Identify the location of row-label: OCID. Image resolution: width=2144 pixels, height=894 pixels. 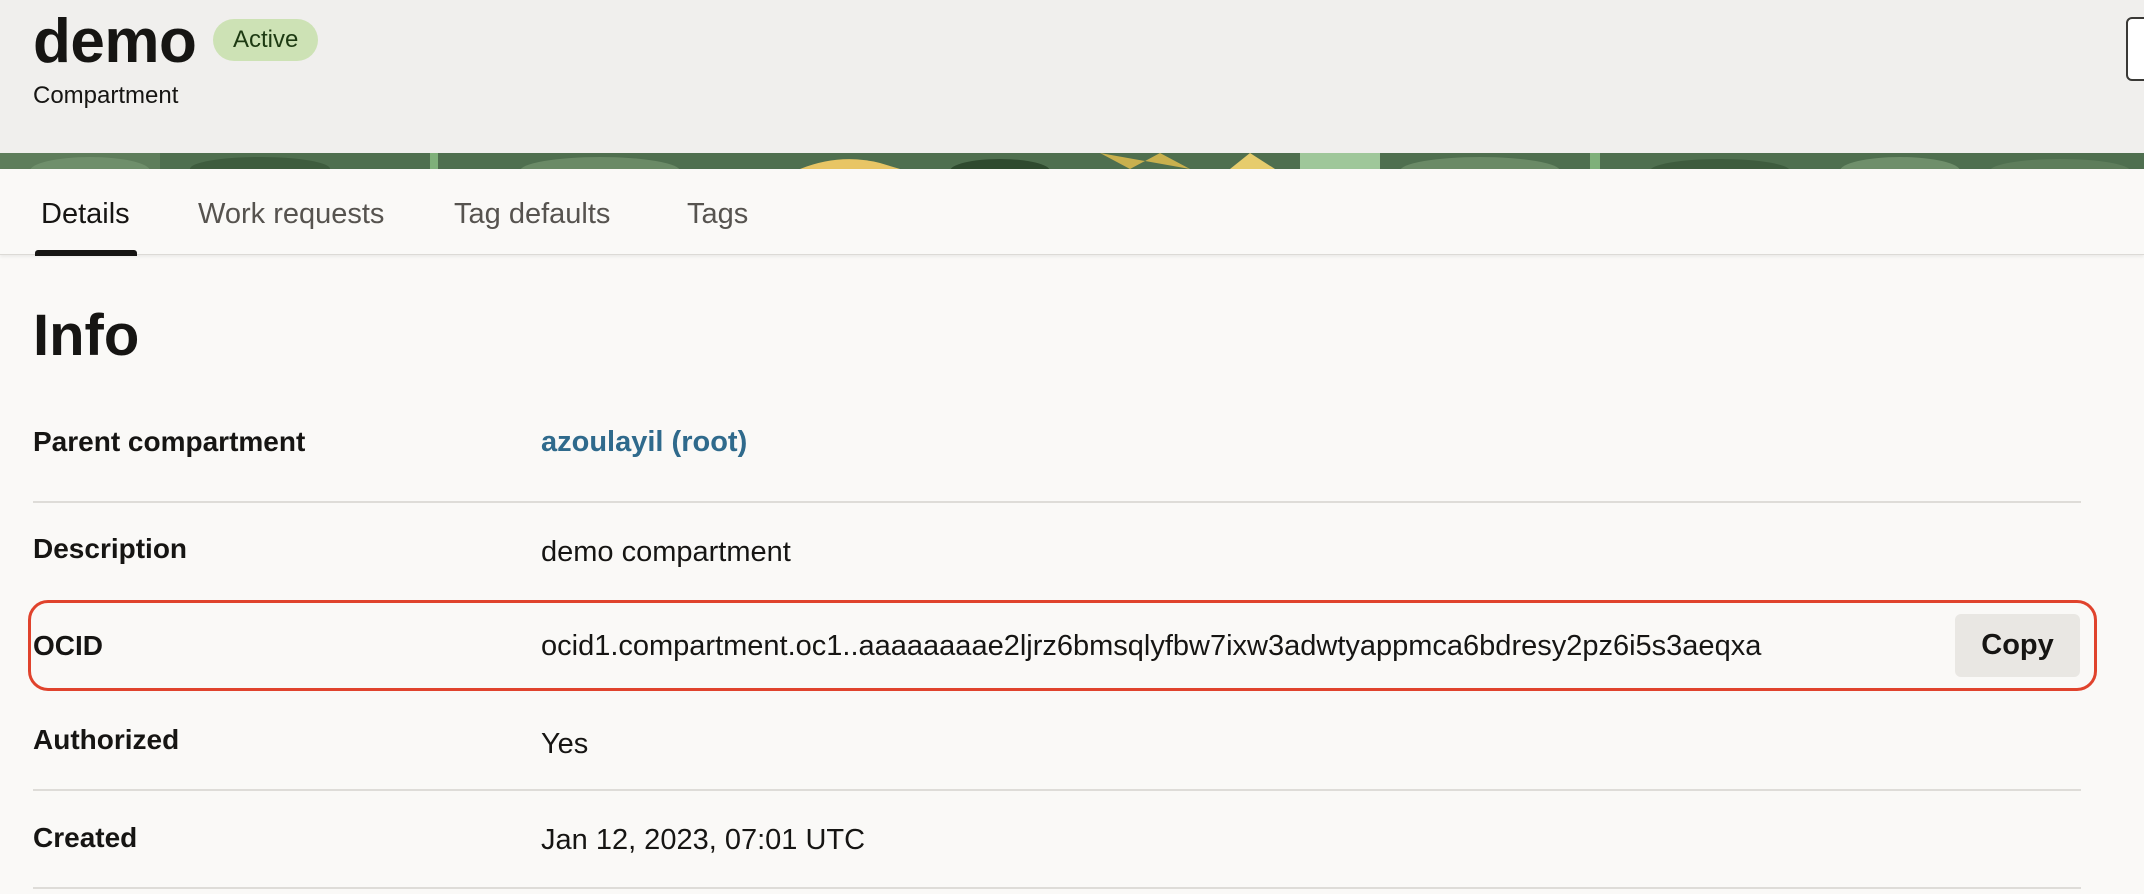
(68, 645).